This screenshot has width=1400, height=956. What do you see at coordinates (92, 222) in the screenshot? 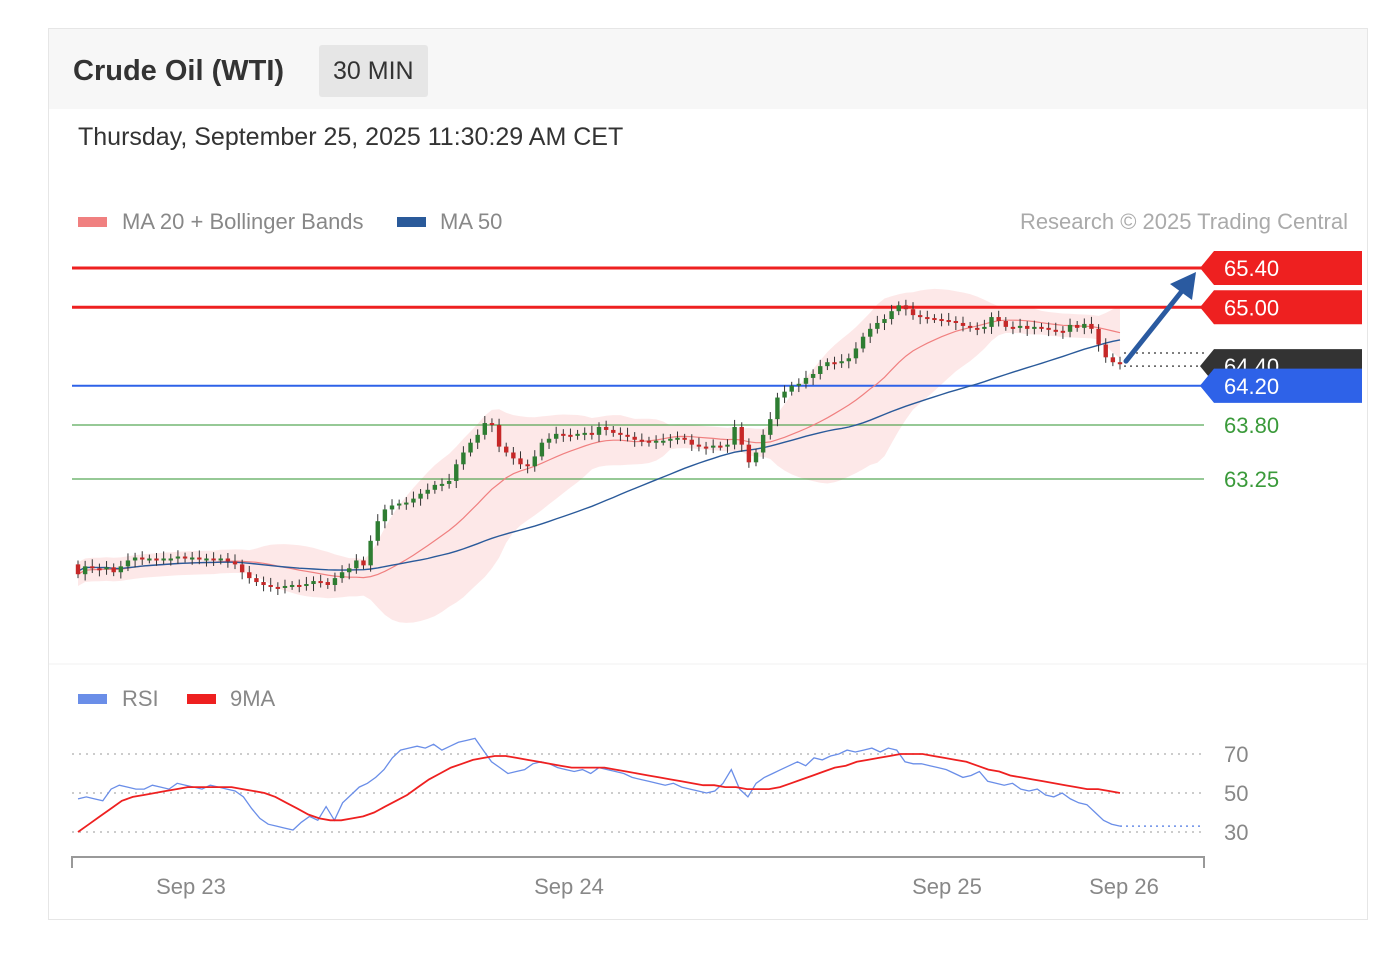
I see `ma20-legend-swatch` at bounding box center [92, 222].